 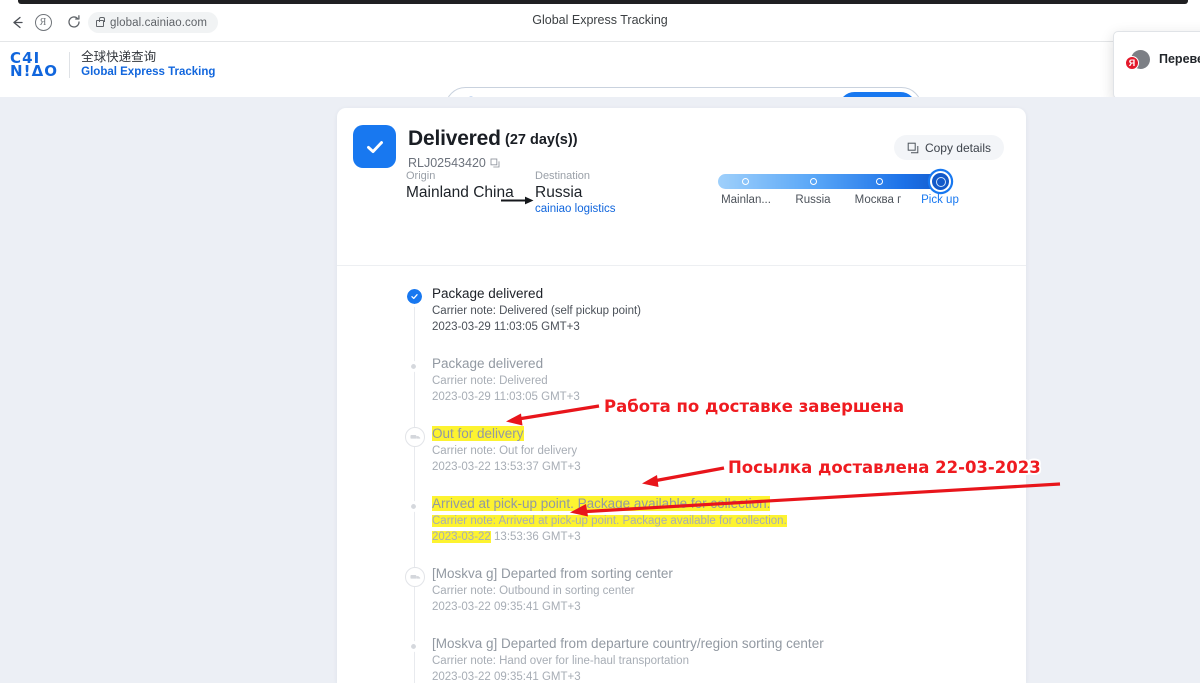 What do you see at coordinates (754, 406) in the screenshot?
I see `annotation-delivery-finished: Работа по доставке завершена` at bounding box center [754, 406].